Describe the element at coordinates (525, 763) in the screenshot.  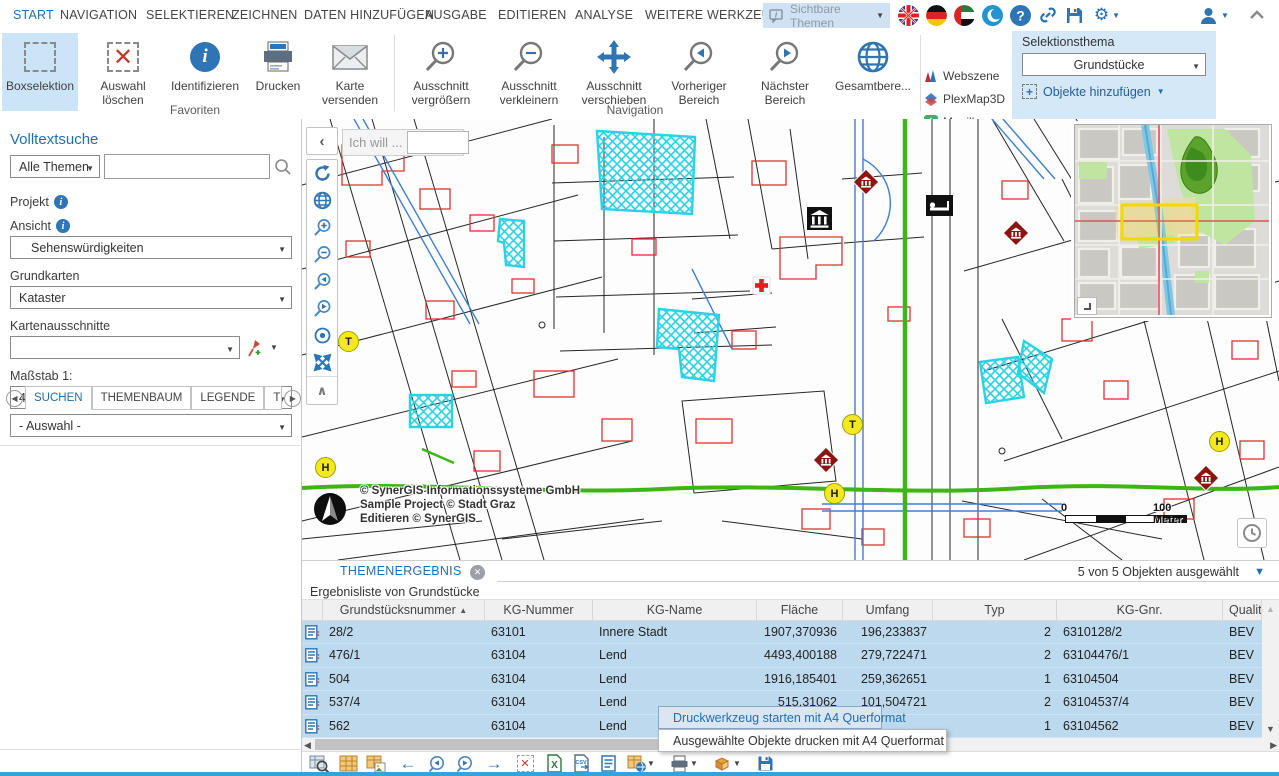
I see `clear-result-icon: ✕` at that location.